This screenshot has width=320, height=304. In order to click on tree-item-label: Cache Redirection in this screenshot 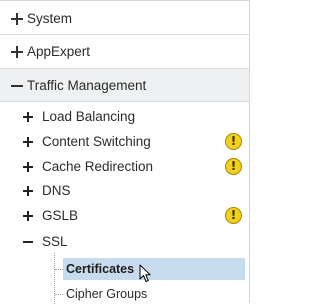, I will do `click(98, 166)`.